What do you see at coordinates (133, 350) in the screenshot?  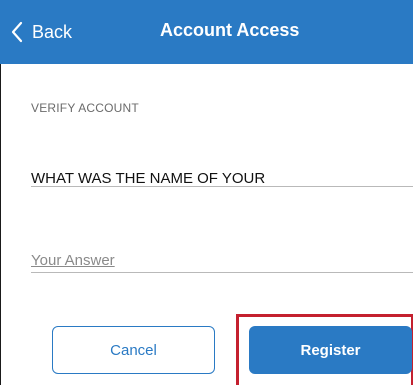 I see `cancel-button: Cancel` at bounding box center [133, 350].